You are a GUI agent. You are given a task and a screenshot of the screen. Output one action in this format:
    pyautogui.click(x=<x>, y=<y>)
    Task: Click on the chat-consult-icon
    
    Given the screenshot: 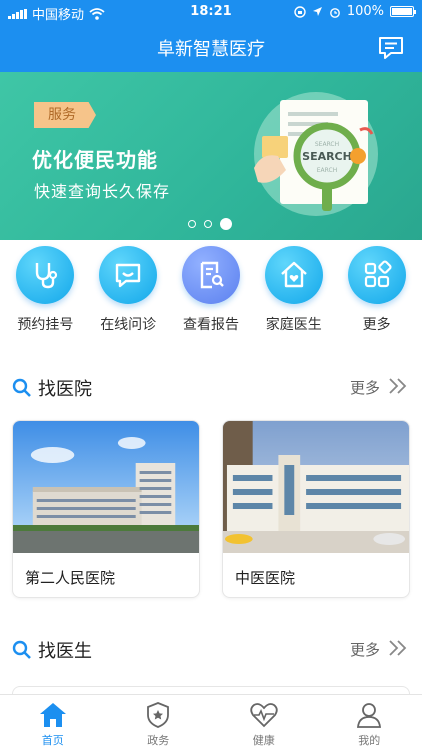 What is the action you would take?
    pyautogui.click(x=128, y=275)
    